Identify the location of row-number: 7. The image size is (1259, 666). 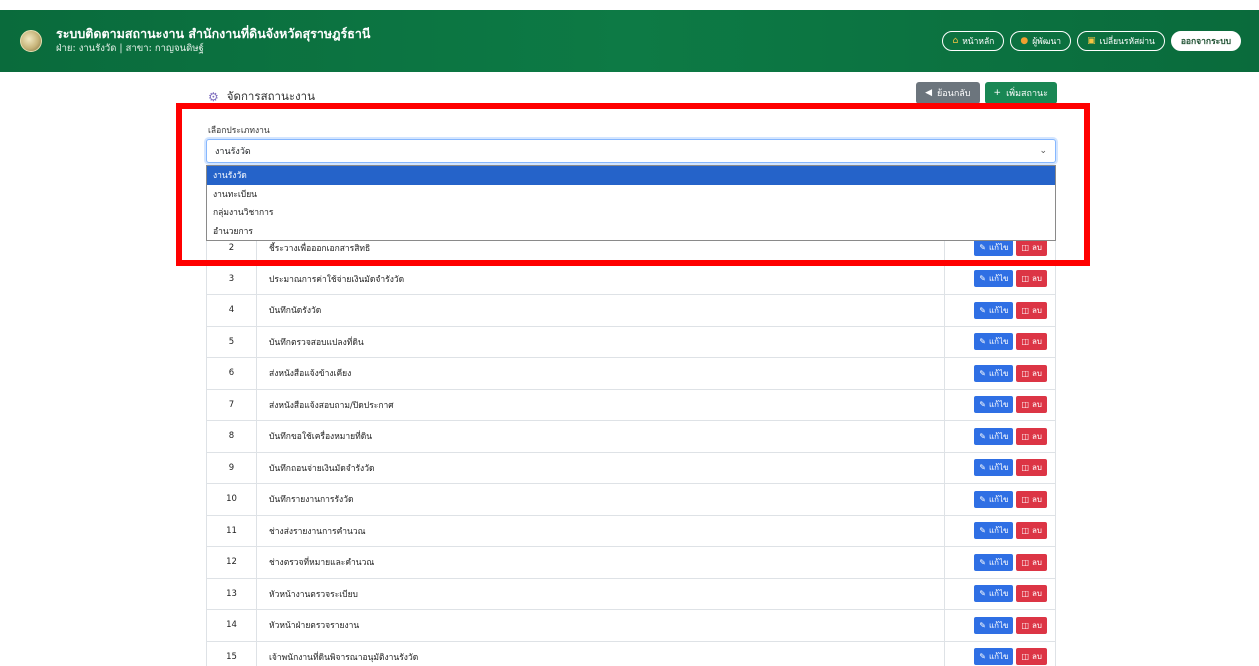
(232, 404).